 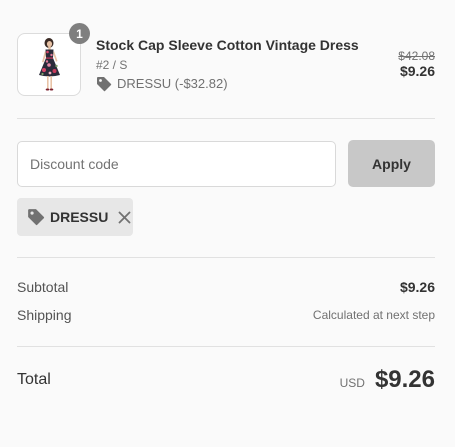 I want to click on subtotal-value: $9.26, so click(x=417, y=287).